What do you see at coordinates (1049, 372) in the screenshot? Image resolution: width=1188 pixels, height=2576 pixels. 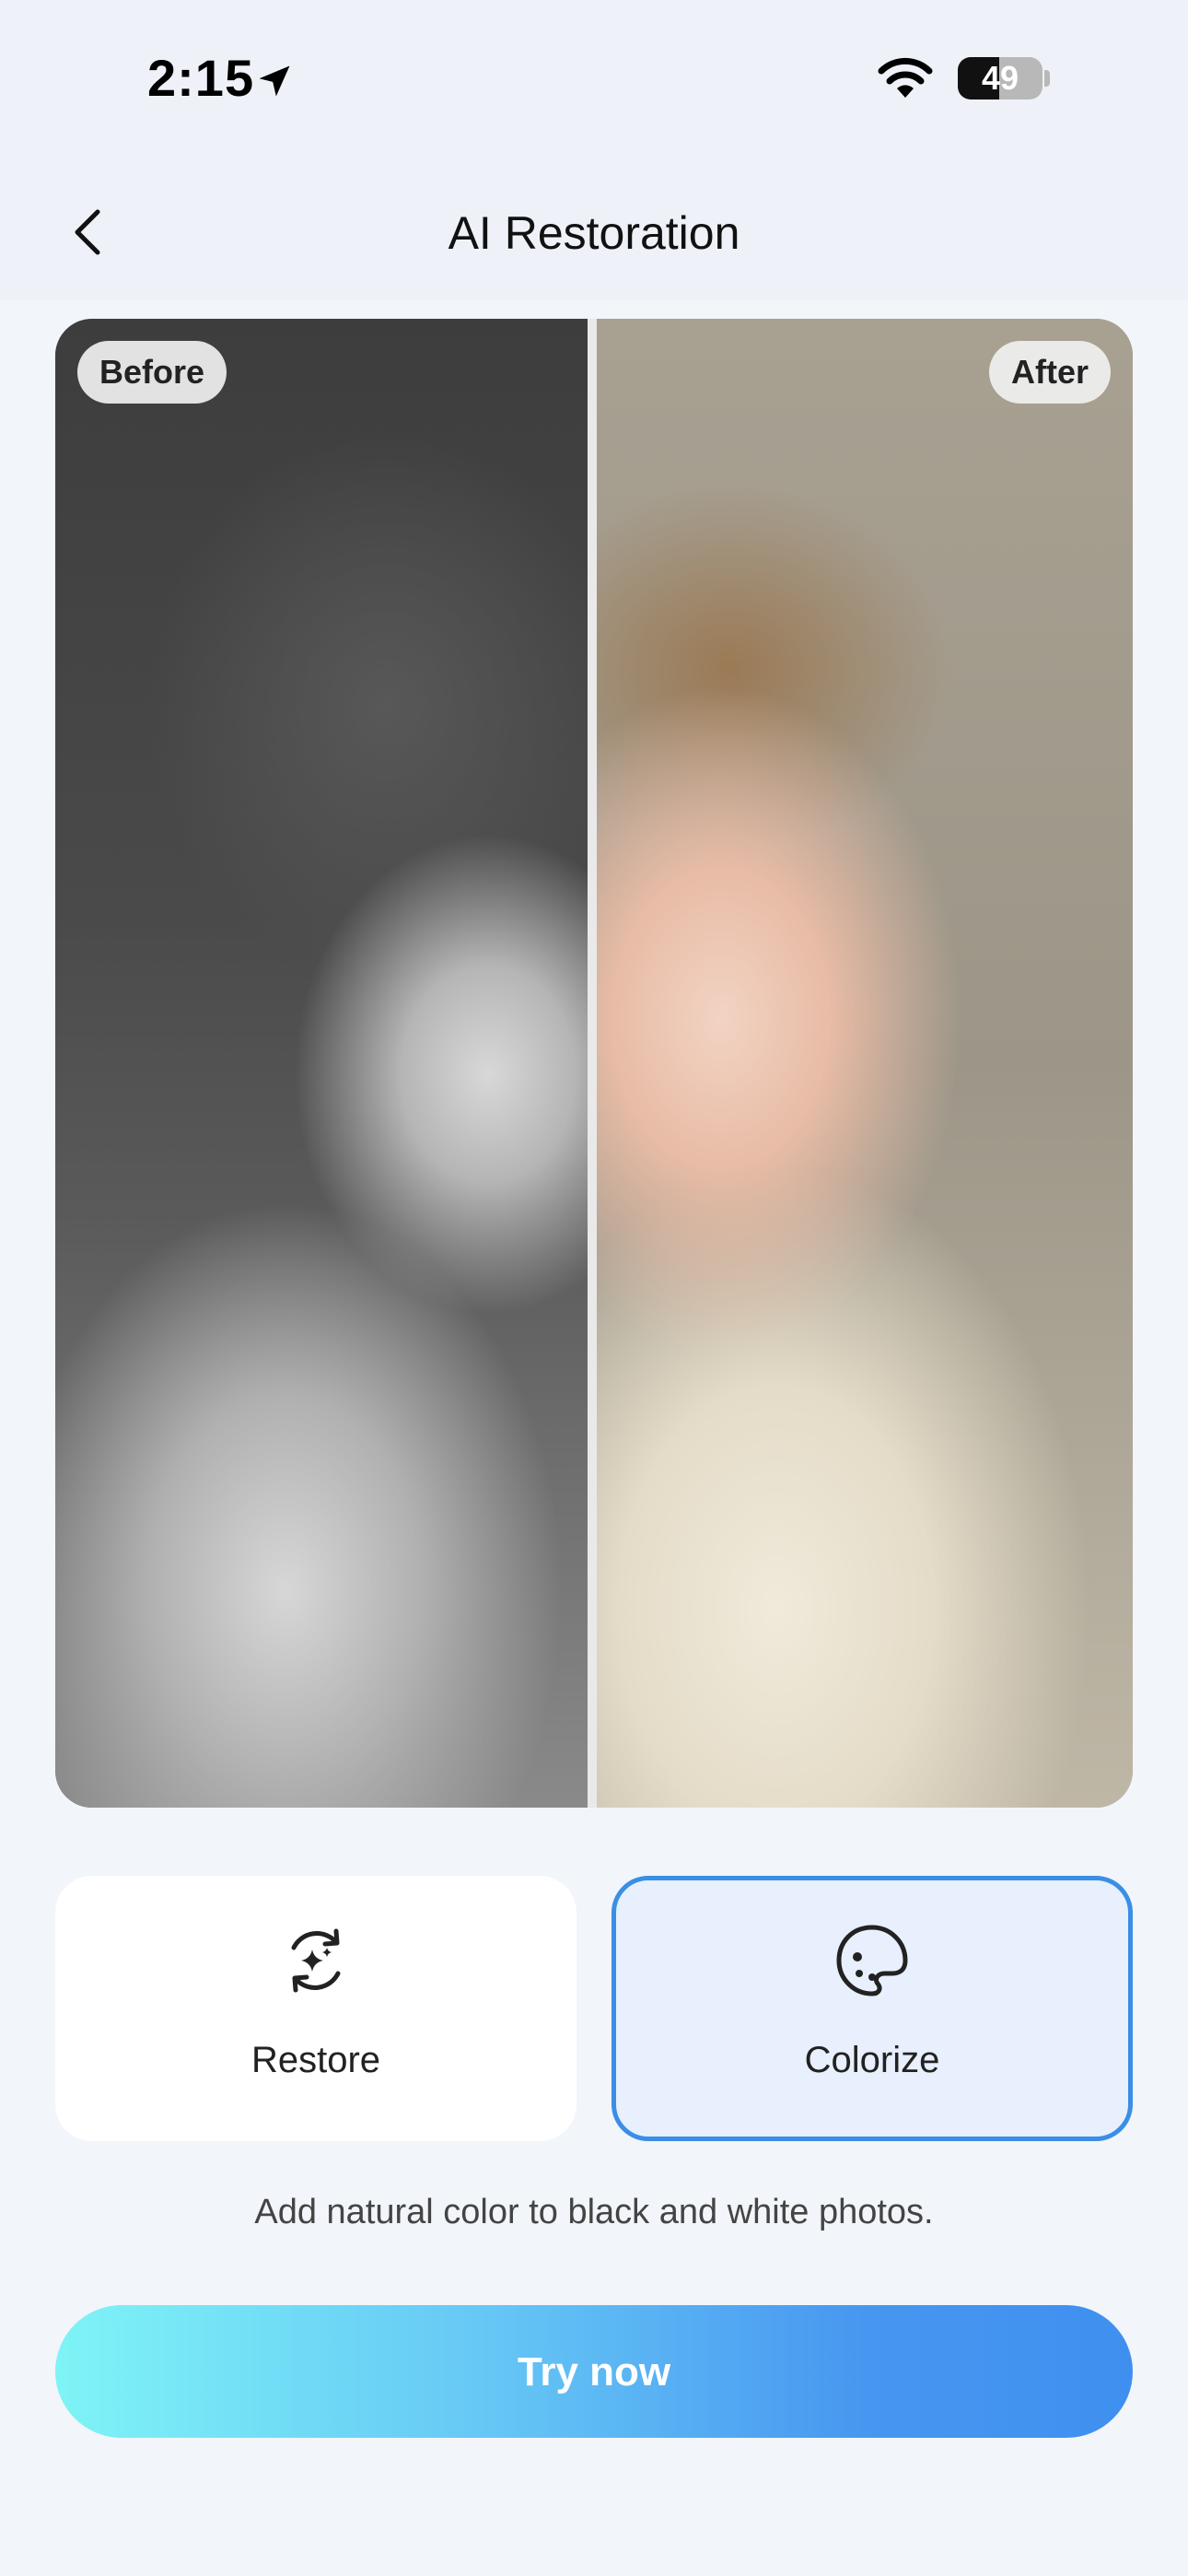 I see `after-label: After` at bounding box center [1049, 372].